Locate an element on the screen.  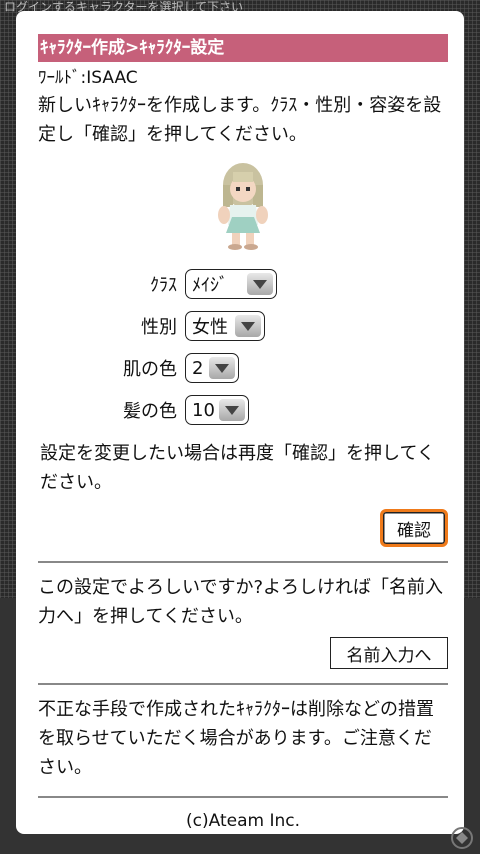
skin-select: 2 is located at coordinates (212, 368).